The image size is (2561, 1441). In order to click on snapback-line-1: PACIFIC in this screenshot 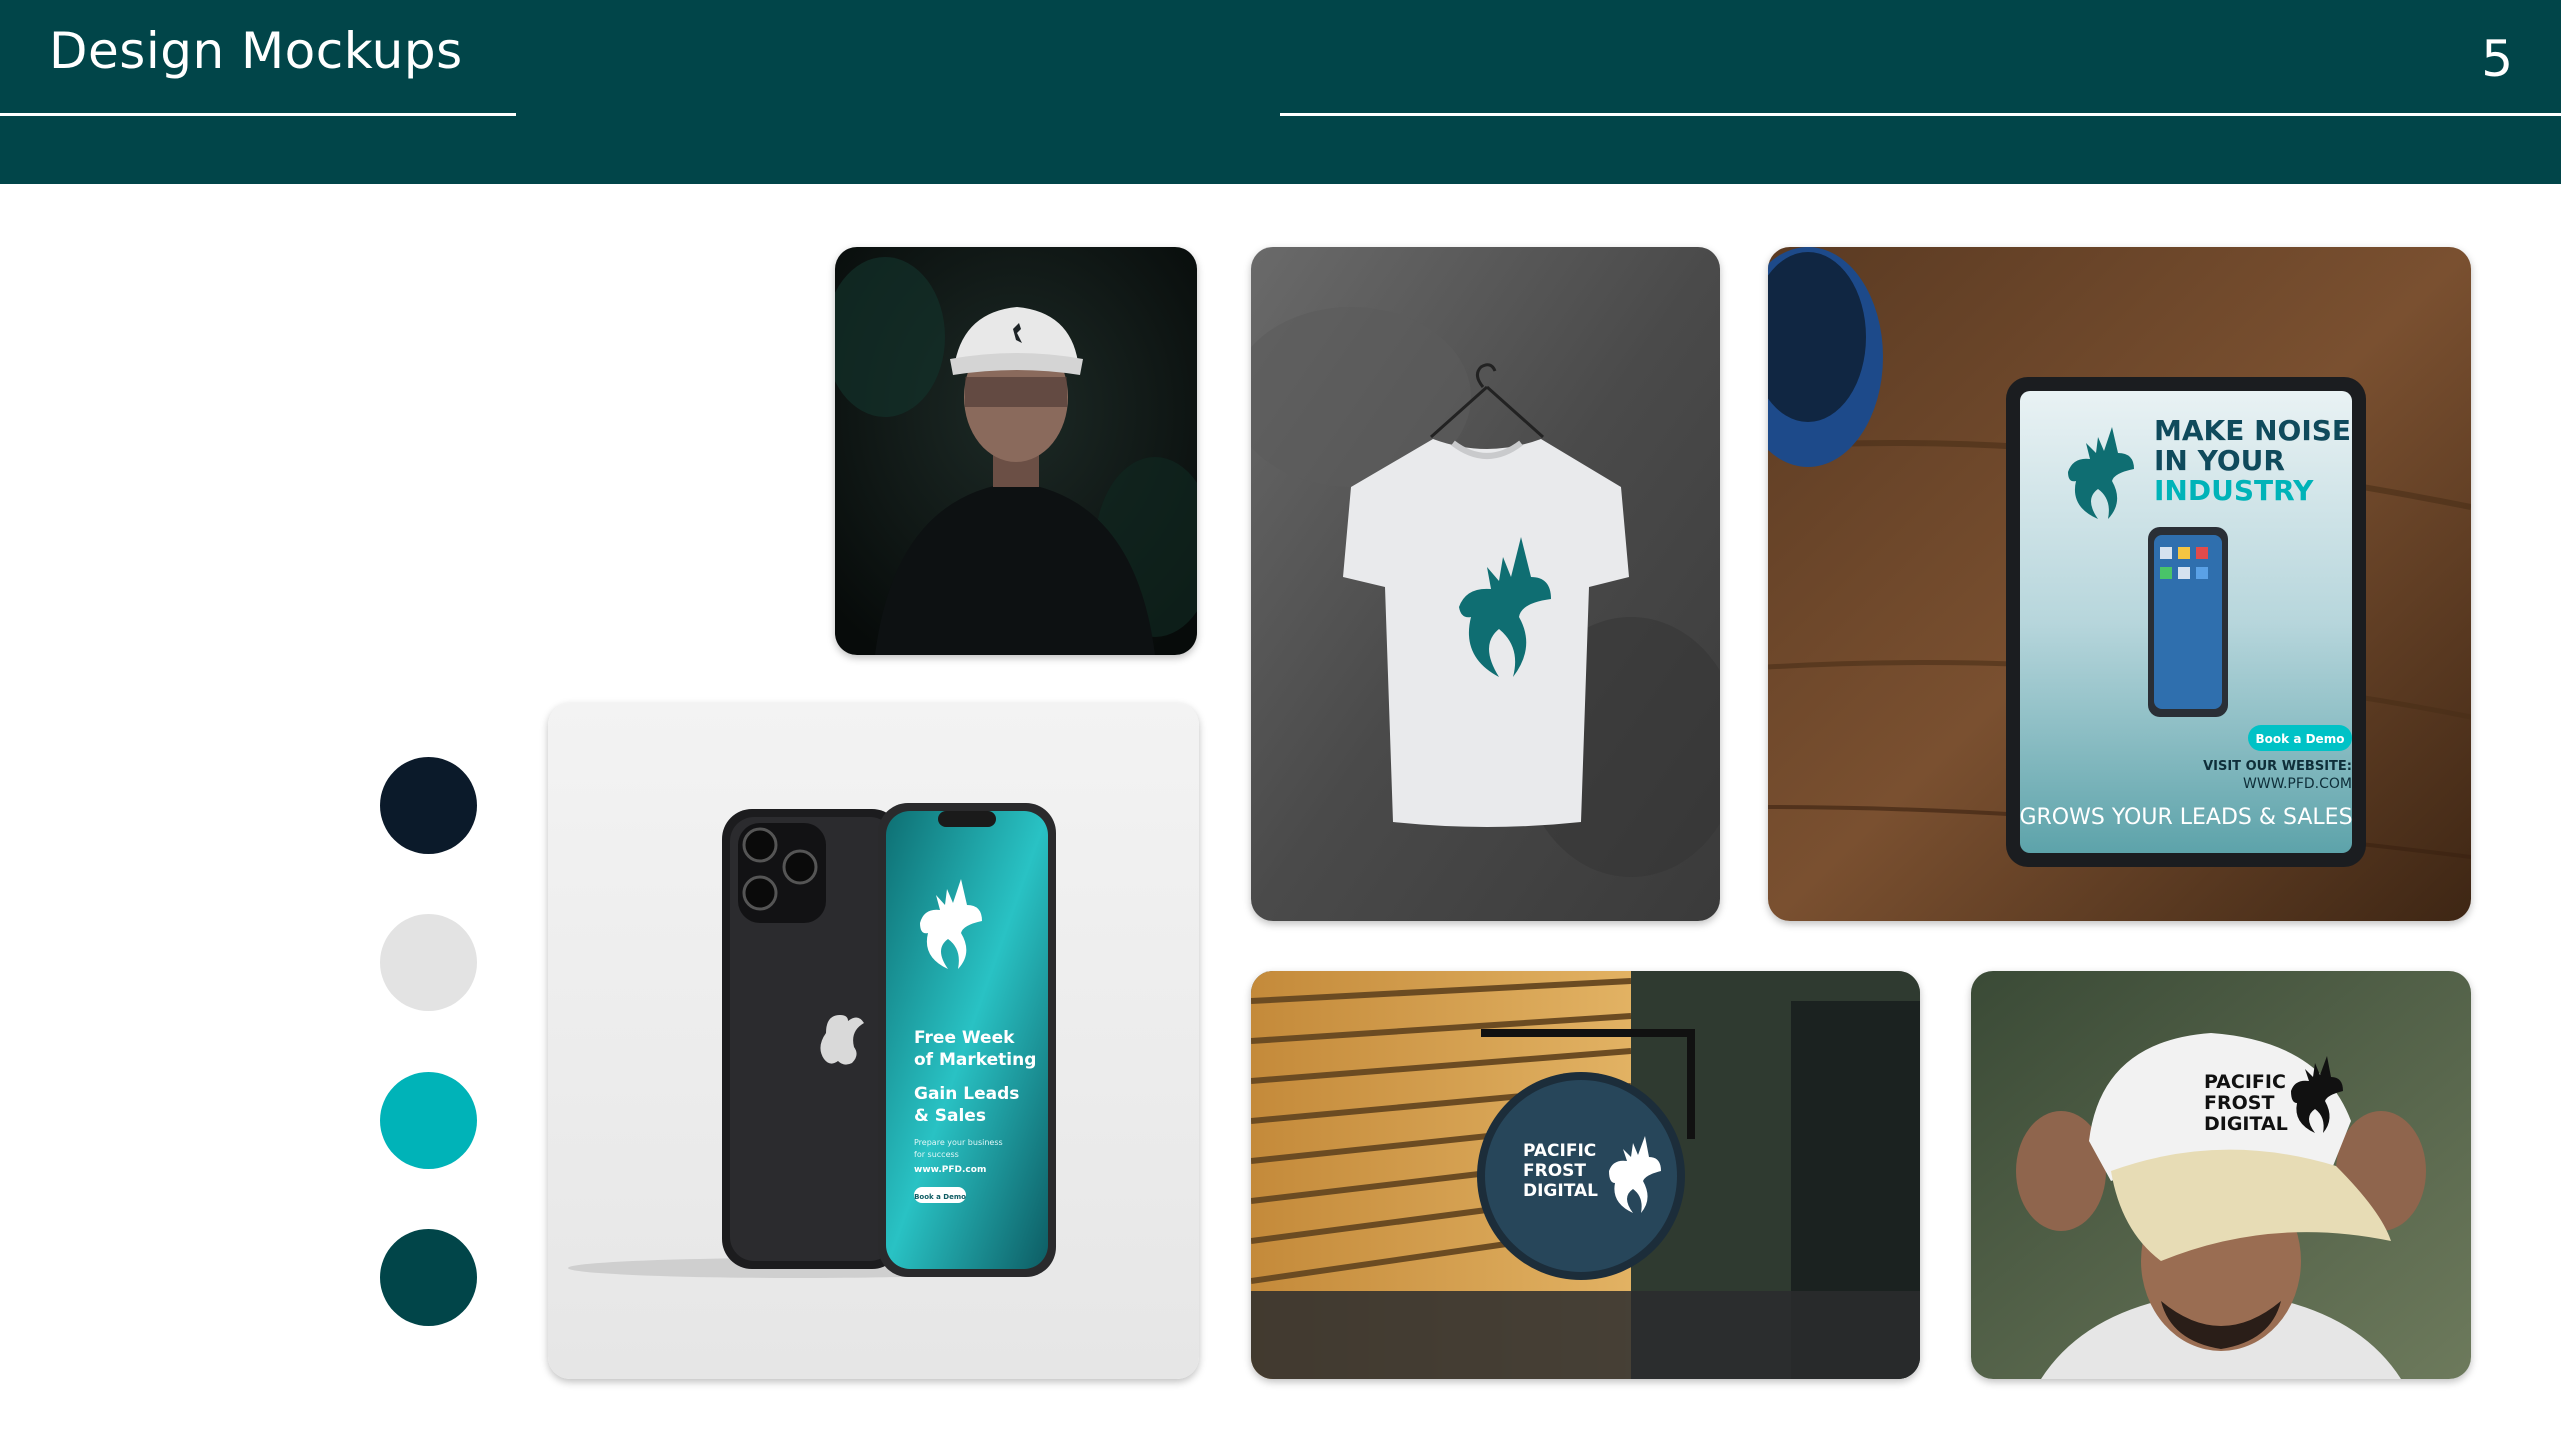, I will do `click(2245, 1082)`.